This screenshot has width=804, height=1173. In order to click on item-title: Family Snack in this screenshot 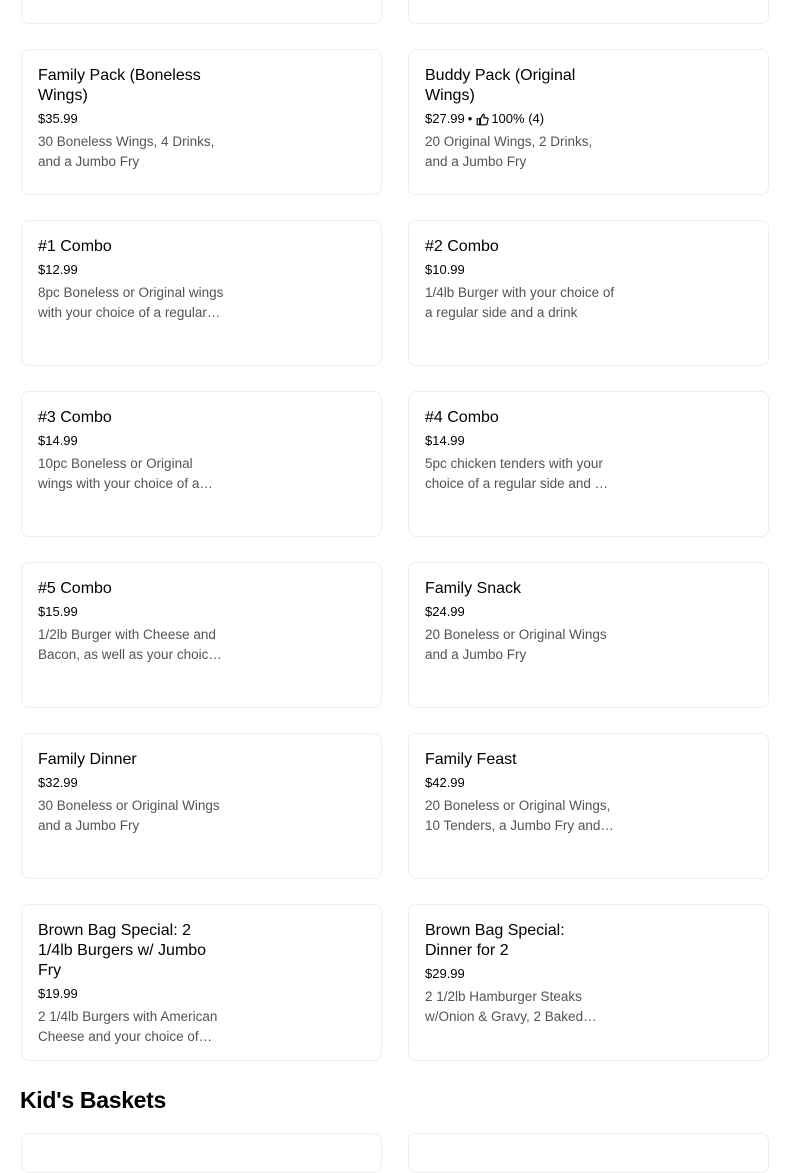, I will do `click(473, 588)`.